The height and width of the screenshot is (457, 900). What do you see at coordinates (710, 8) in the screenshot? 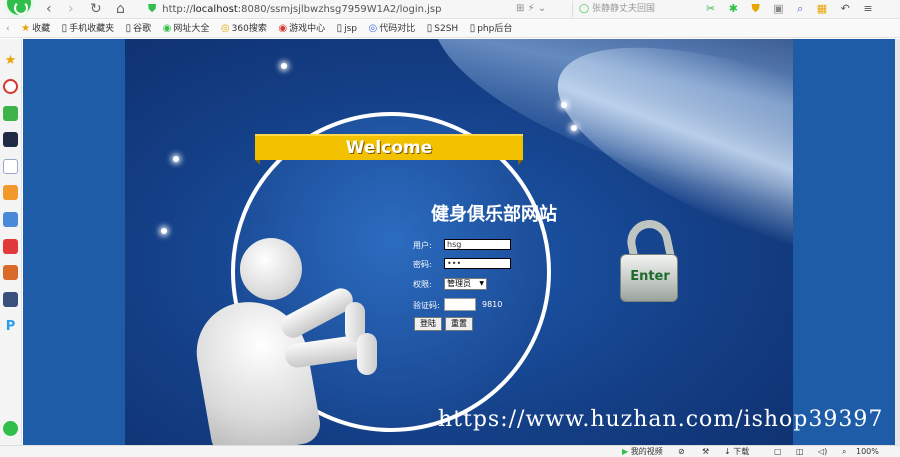
I see `scissors-icon: ✂` at bounding box center [710, 8].